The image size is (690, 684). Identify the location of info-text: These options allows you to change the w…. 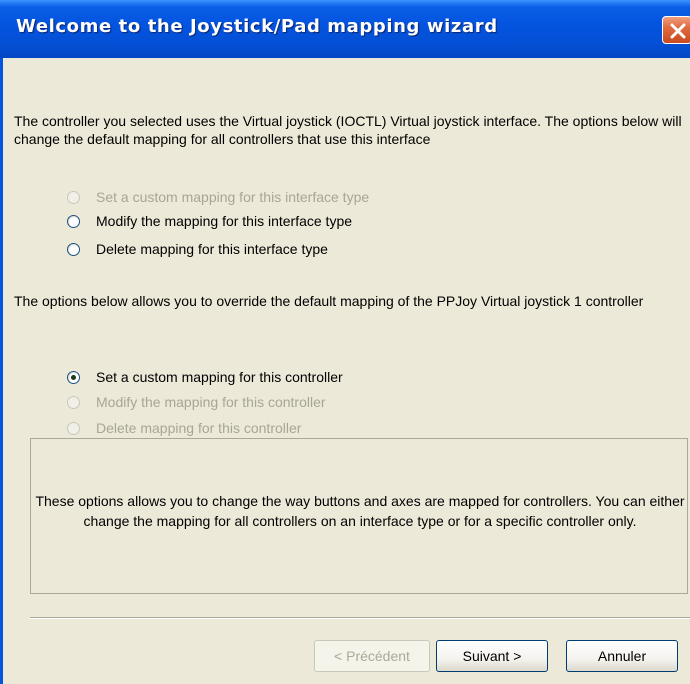
(360, 511).